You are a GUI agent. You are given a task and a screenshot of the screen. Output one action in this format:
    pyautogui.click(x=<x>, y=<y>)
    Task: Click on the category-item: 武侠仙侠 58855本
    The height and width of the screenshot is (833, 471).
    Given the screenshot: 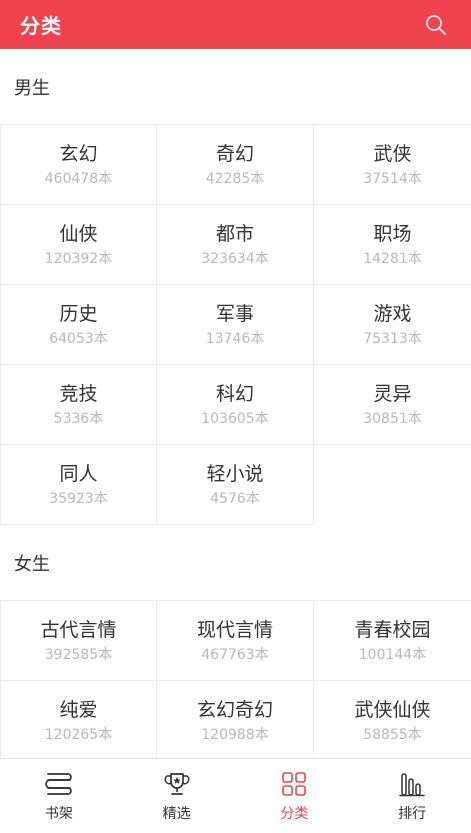 What is the action you would take?
    pyautogui.click(x=392, y=719)
    